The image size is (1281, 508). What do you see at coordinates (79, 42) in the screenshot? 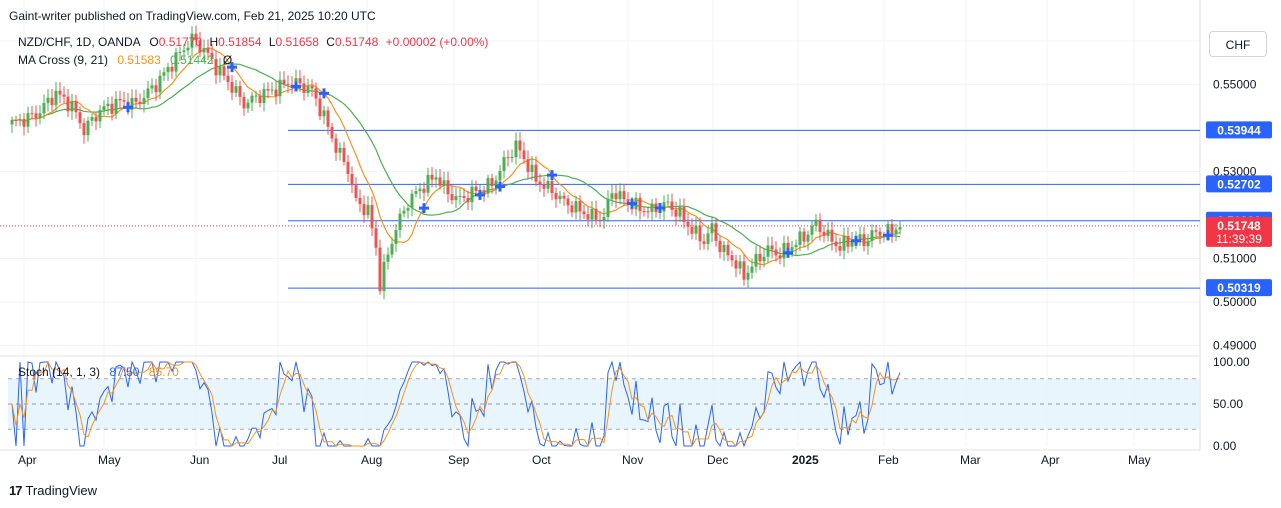
I see `symbol-name: NZD/CHF, 1D, OANDA` at bounding box center [79, 42].